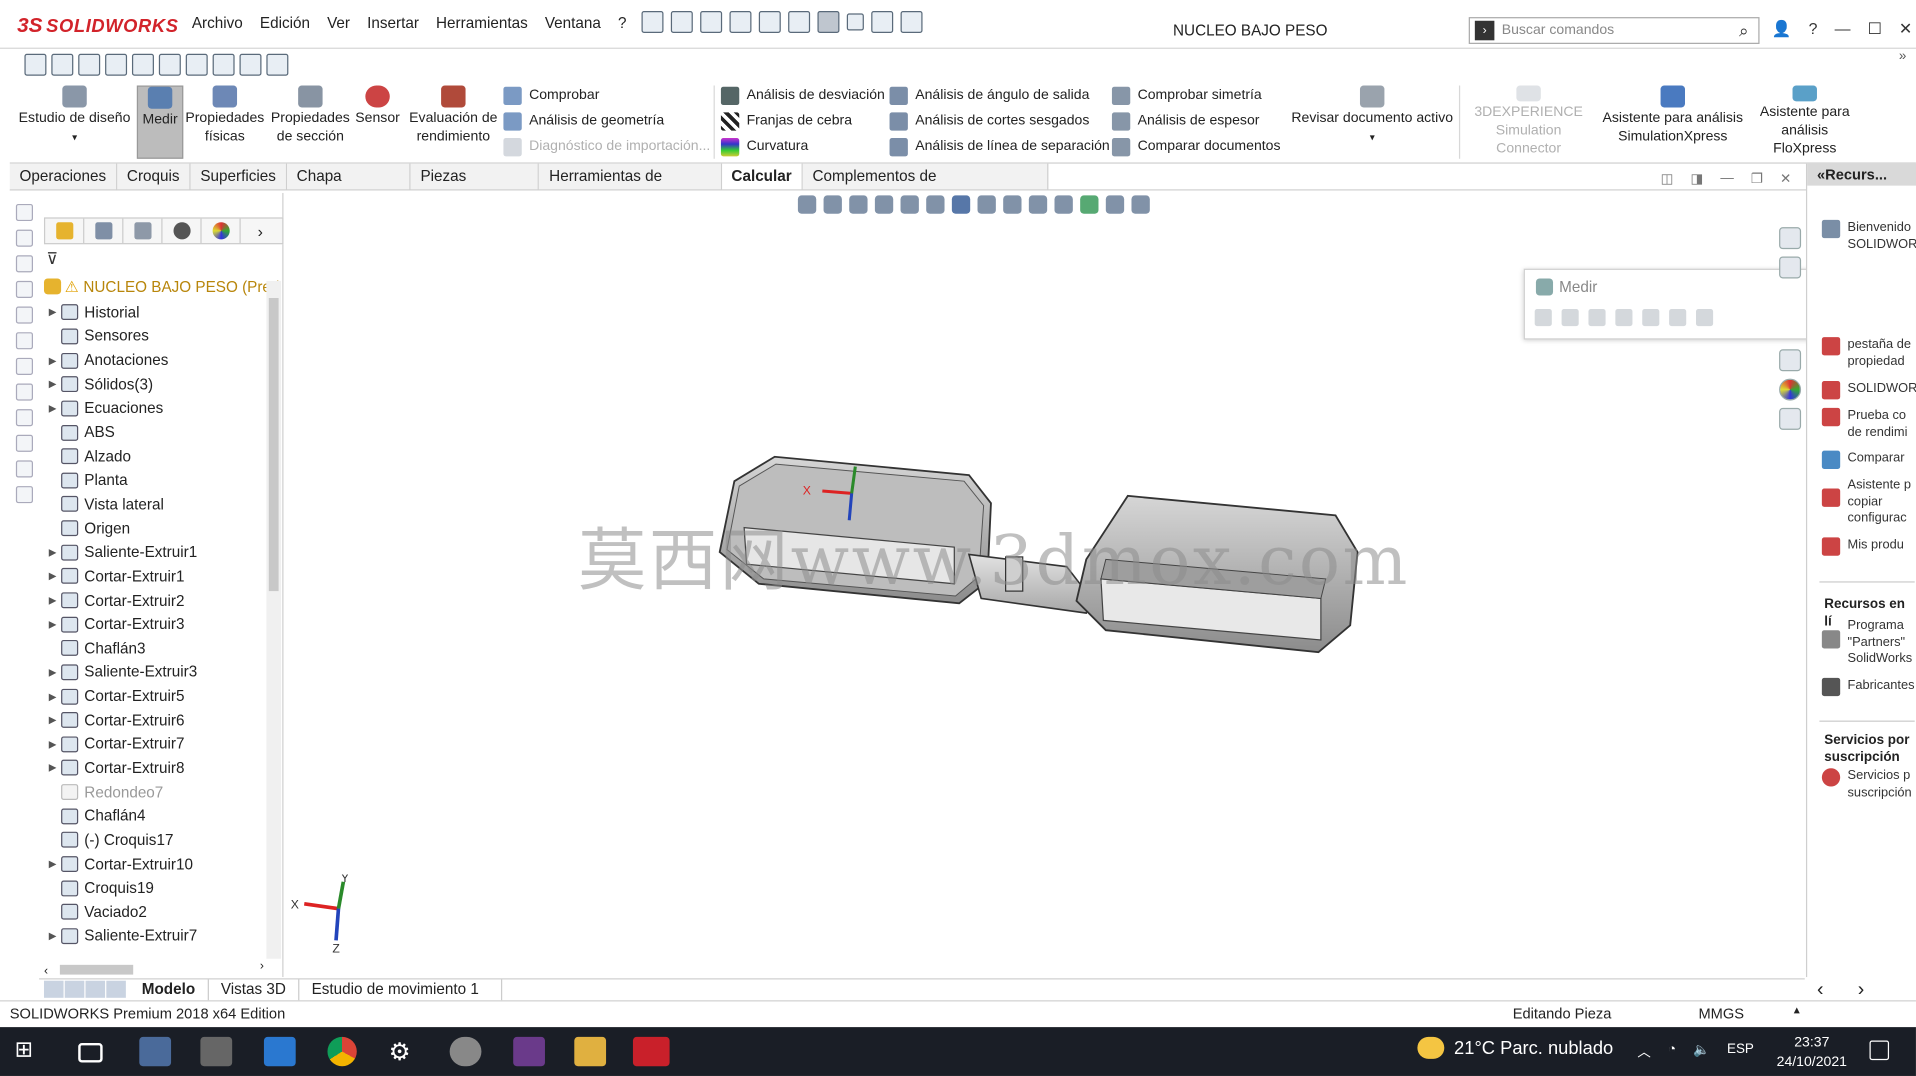 The height and width of the screenshot is (1076, 1916). I want to click on measure-button: Medir, so click(160, 122).